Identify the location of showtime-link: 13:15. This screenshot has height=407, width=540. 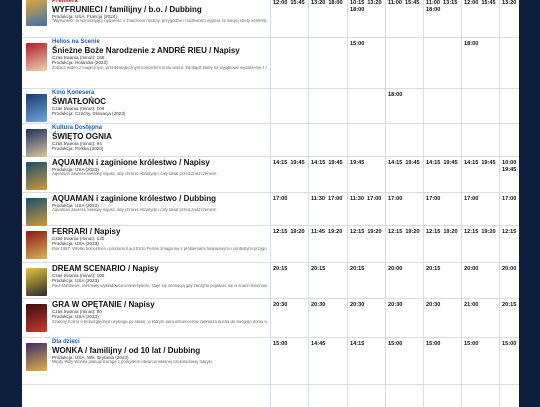
(450, 3).